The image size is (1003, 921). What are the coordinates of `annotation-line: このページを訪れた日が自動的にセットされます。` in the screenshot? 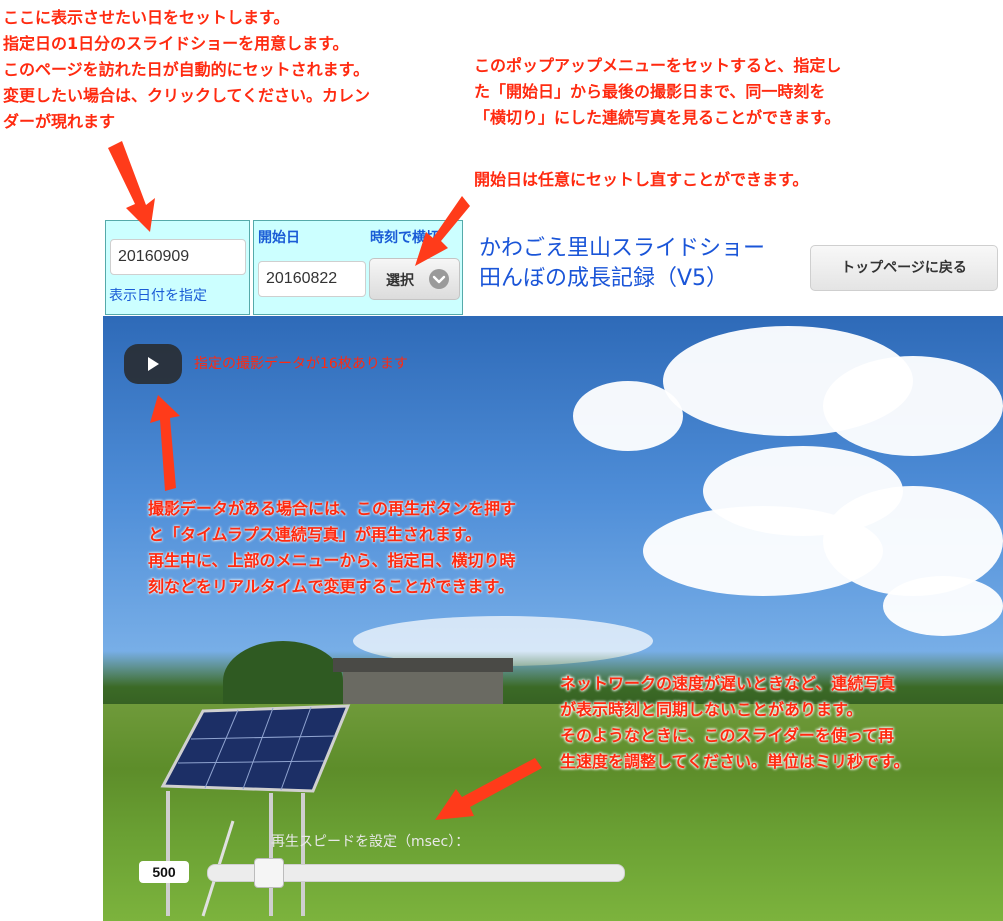 It's located at (186, 69).